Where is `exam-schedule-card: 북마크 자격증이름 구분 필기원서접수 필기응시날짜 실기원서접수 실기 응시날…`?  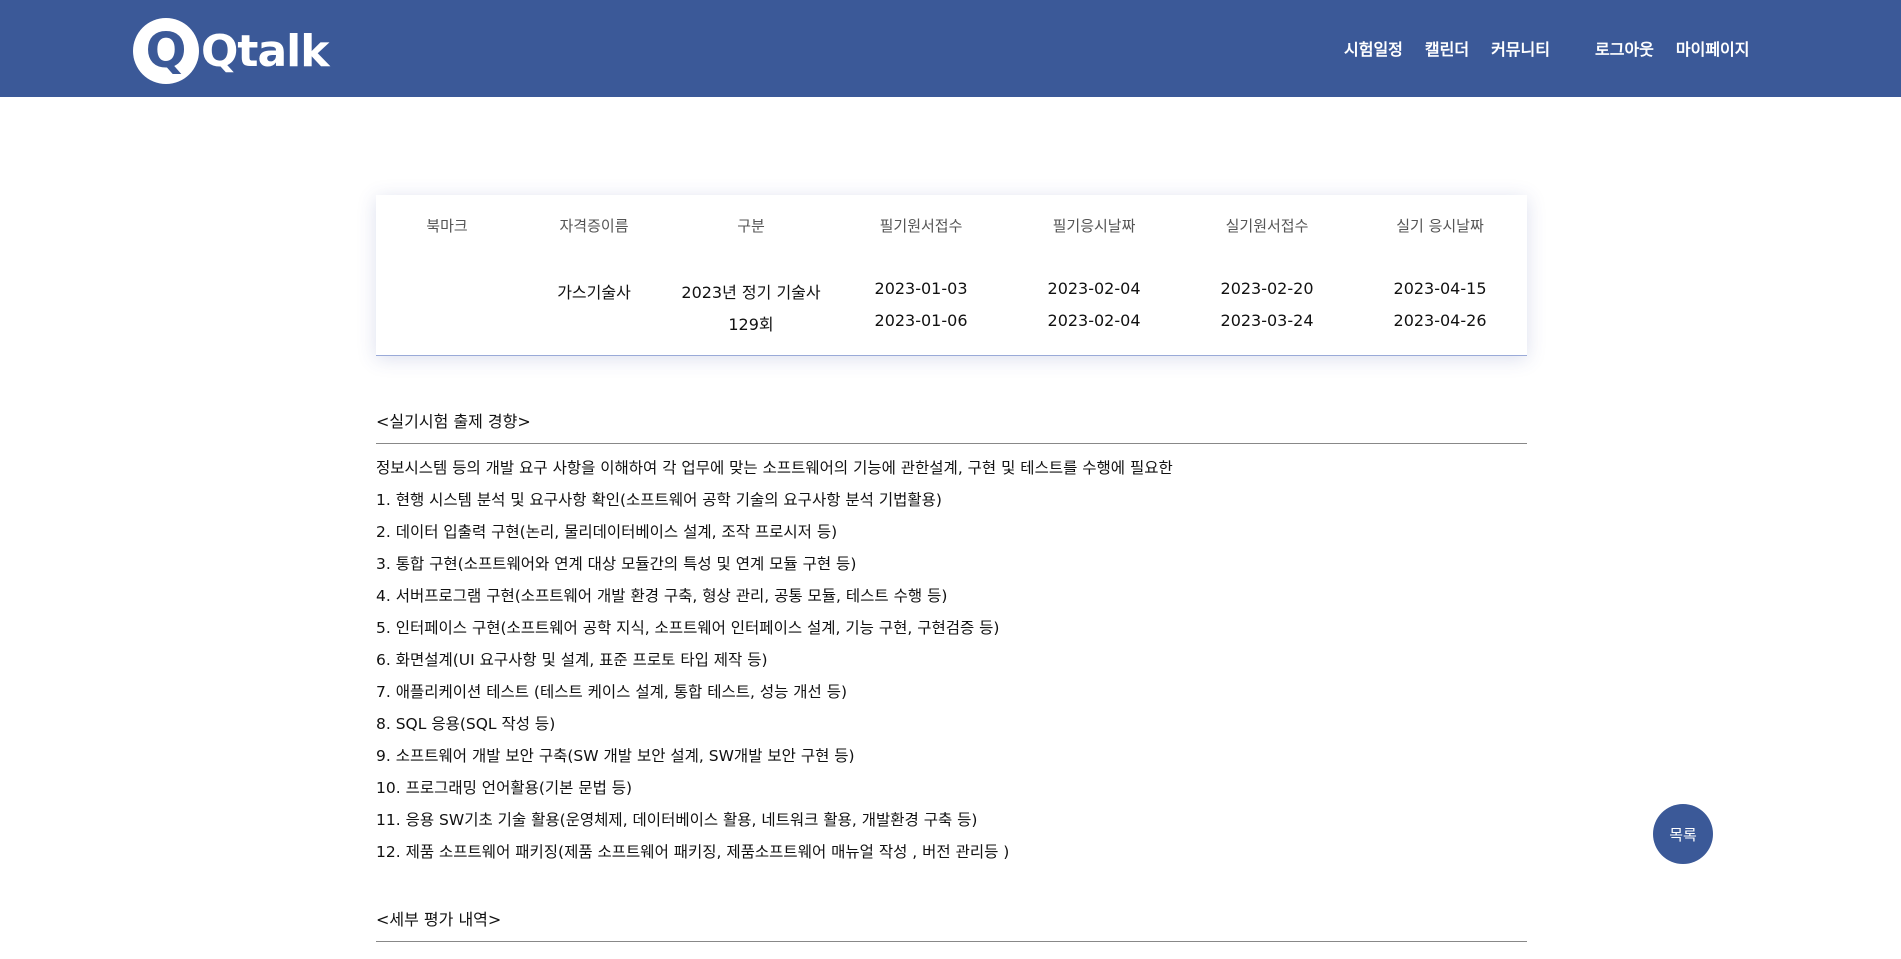 exam-schedule-card: 북마크 자격증이름 구분 필기원서접수 필기응시날짜 실기원서접수 실기 응시날… is located at coordinates (951, 275).